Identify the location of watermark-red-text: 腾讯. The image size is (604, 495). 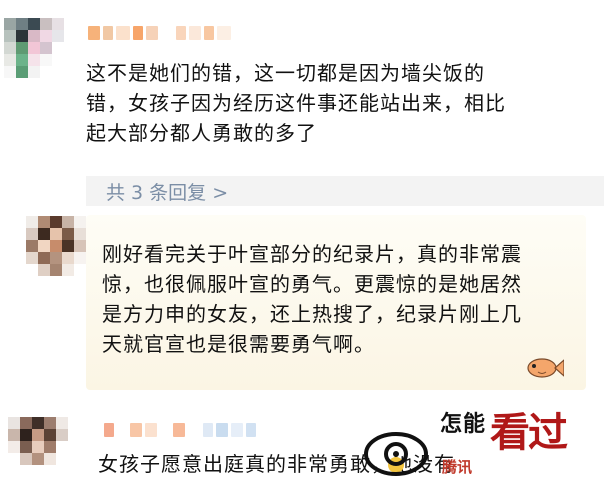
(457, 467).